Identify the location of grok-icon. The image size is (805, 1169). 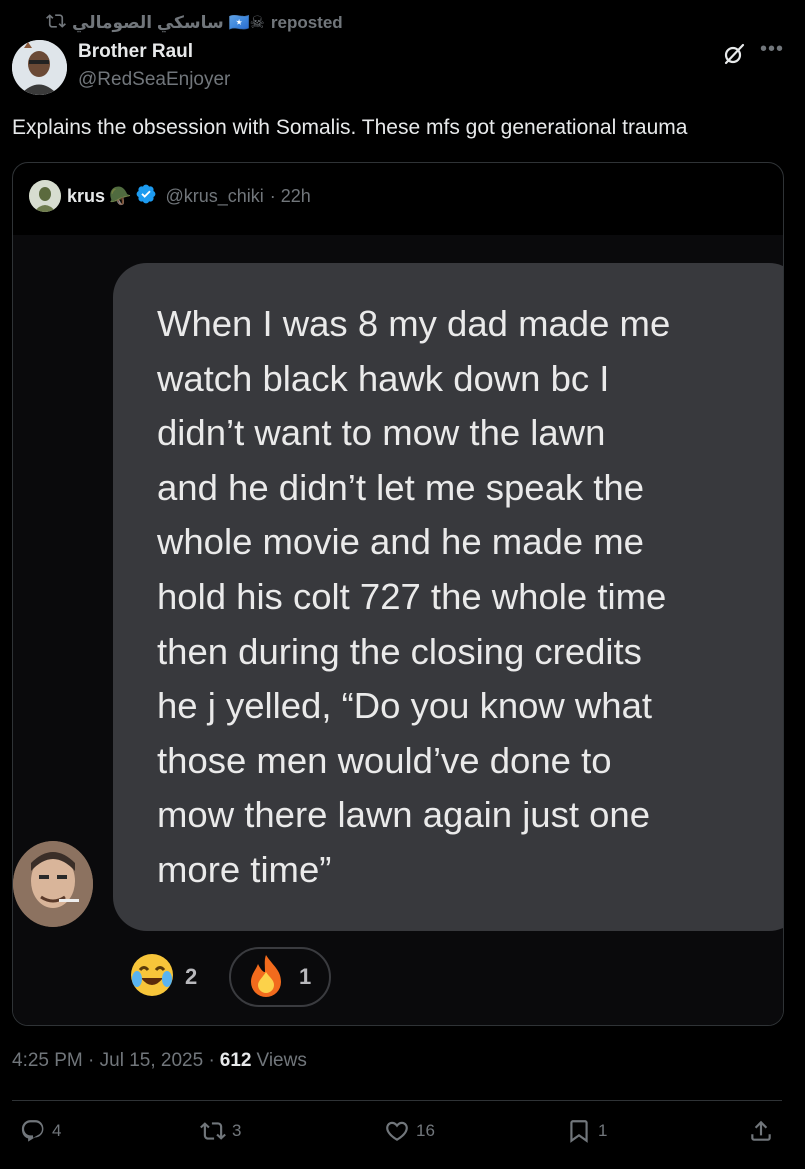
(734, 54).